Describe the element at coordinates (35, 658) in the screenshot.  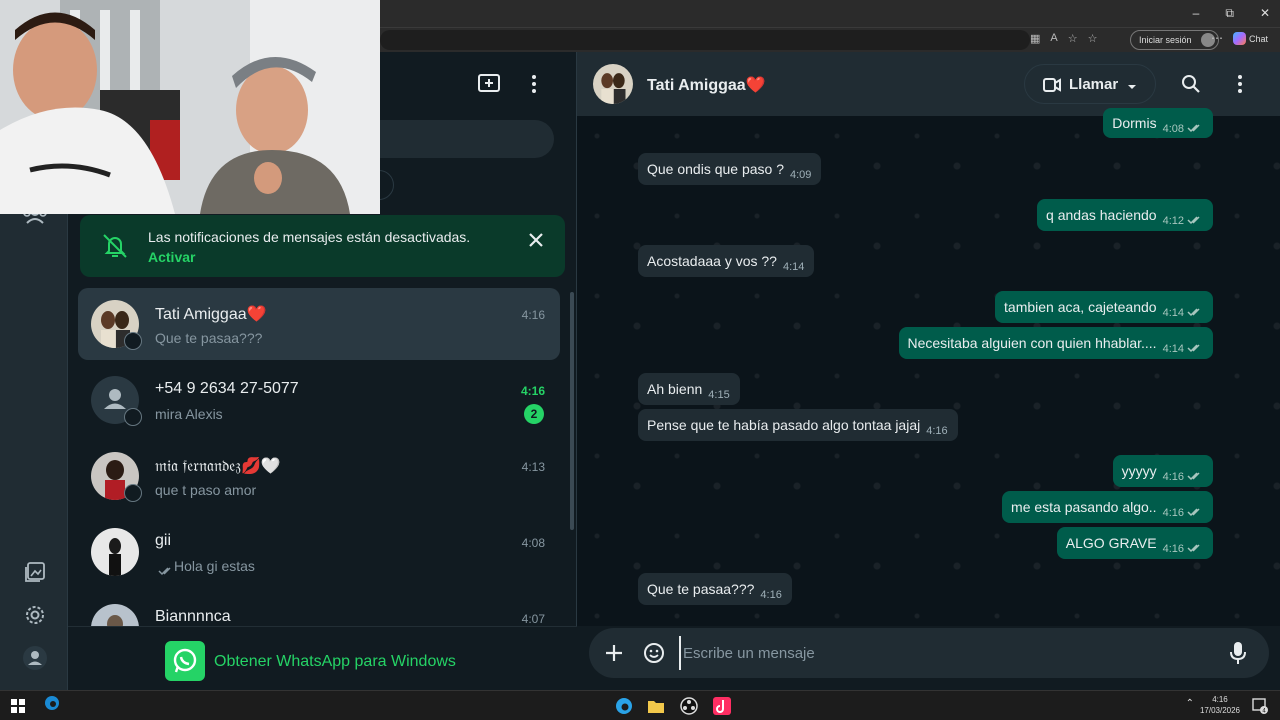
I see `profile-icon` at that location.